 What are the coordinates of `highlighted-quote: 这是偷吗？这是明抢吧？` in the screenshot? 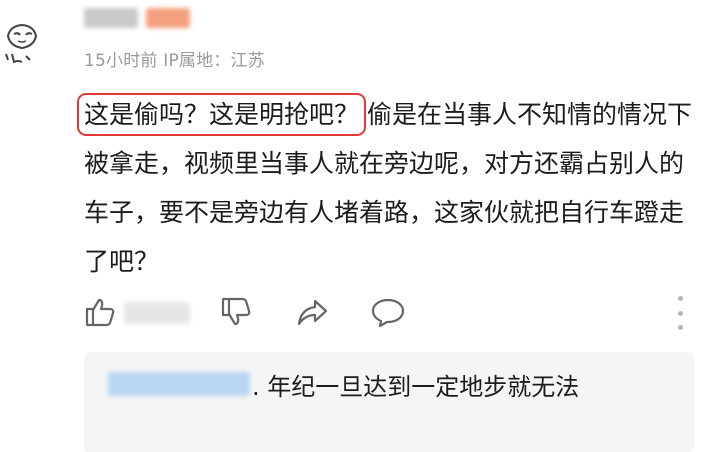 It's located at (221, 114).